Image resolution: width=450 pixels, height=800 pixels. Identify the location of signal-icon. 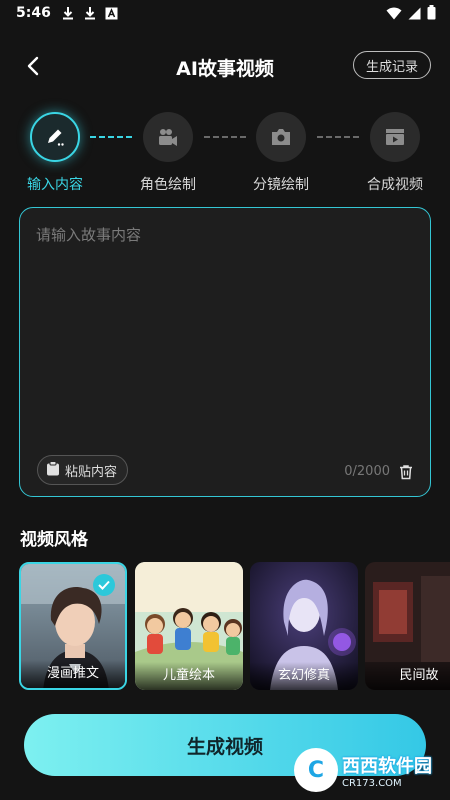
(414, 14).